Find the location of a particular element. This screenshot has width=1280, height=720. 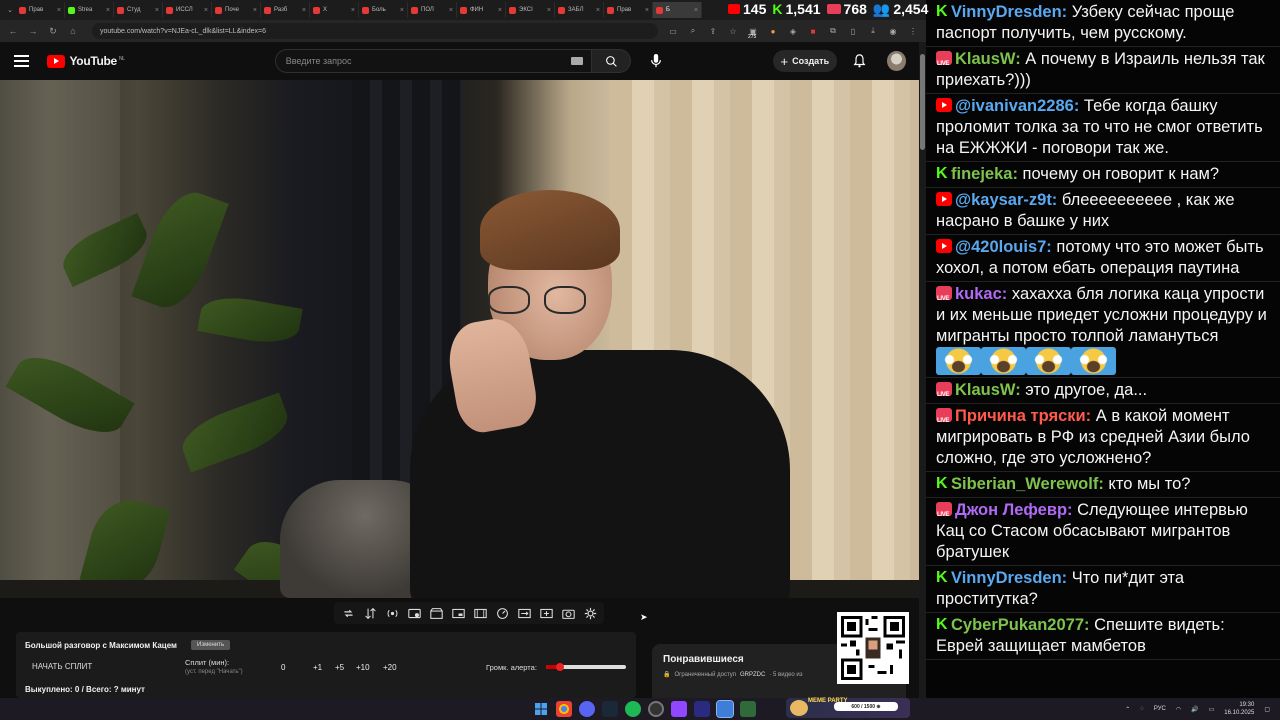

windows-start-icon is located at coordinates (541, 709).